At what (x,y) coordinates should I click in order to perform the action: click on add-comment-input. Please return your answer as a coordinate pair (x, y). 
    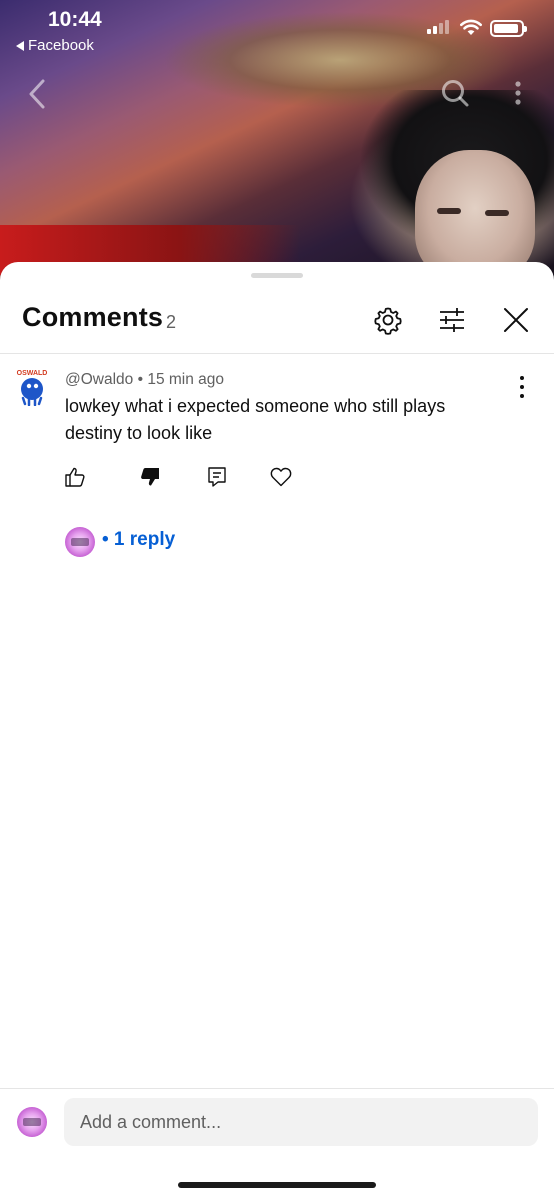
    Looking at the image, I should click on (301, 1122).